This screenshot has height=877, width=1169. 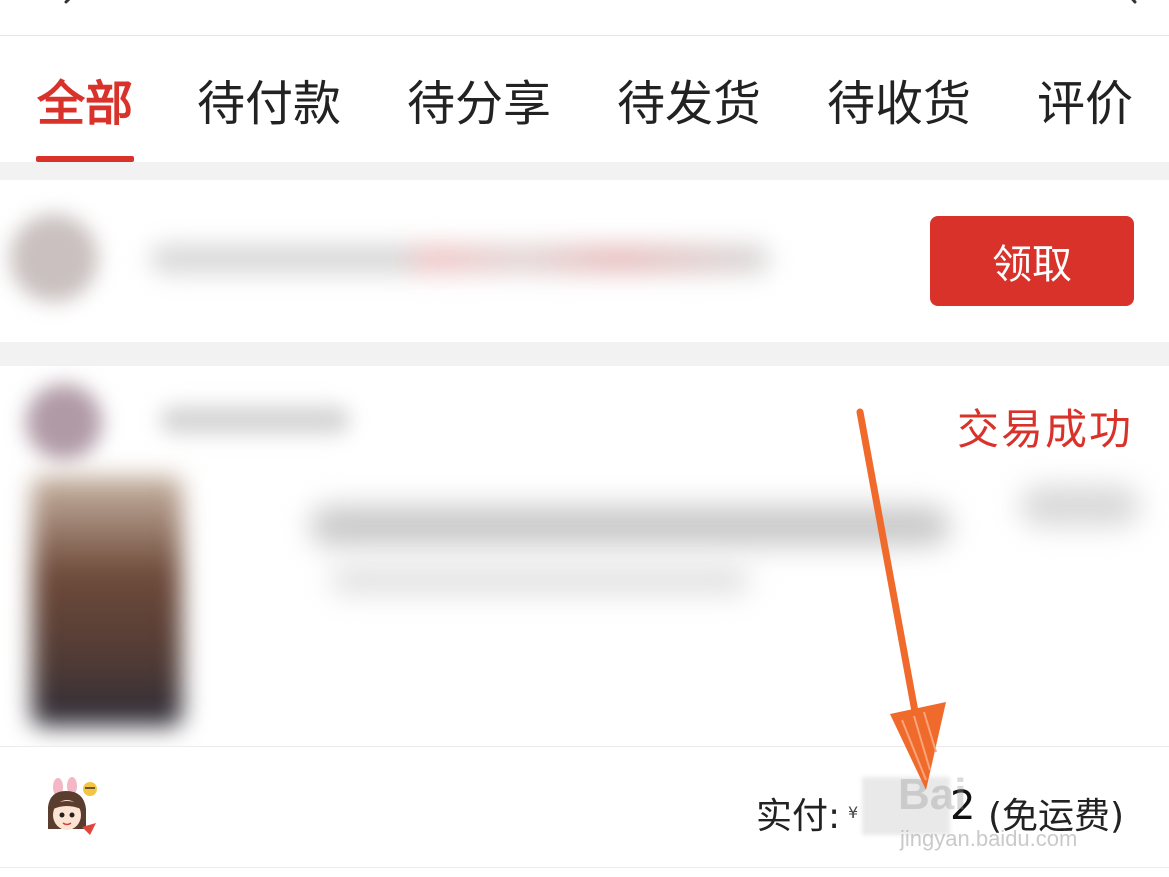 What do you see at coordinates (584, 18) in the screenshot?
I see `top-bar` at bounding box center [584, 18].